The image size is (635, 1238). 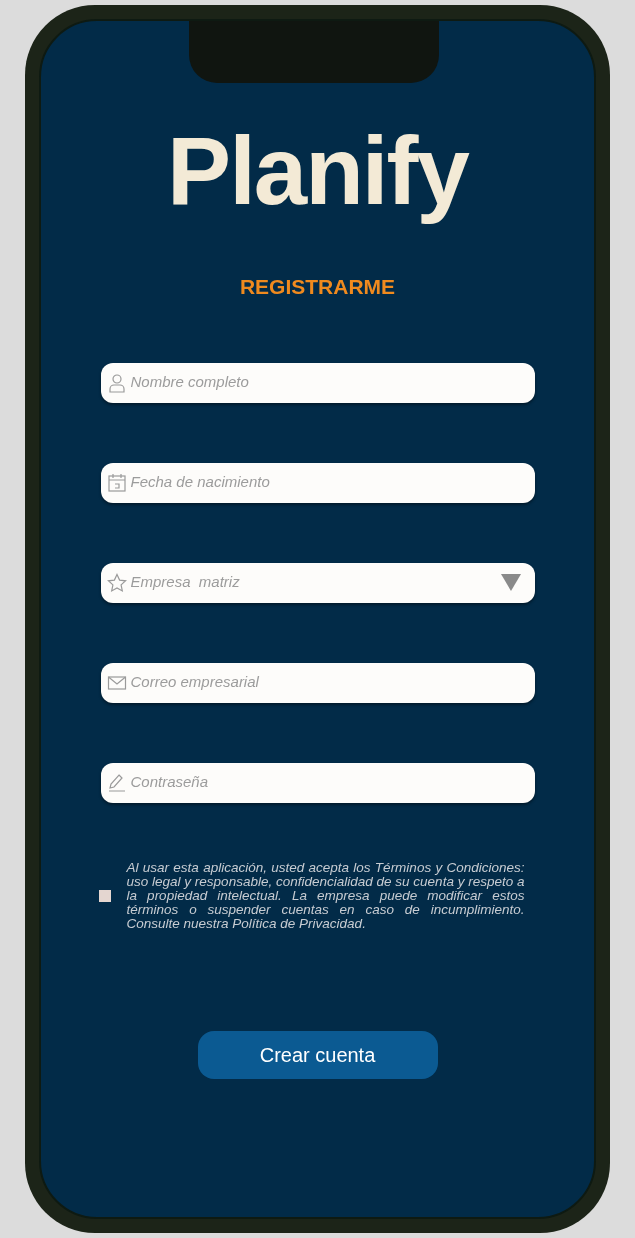 I want to click on input-field: Nombre completo, so click(x=317, y=382).